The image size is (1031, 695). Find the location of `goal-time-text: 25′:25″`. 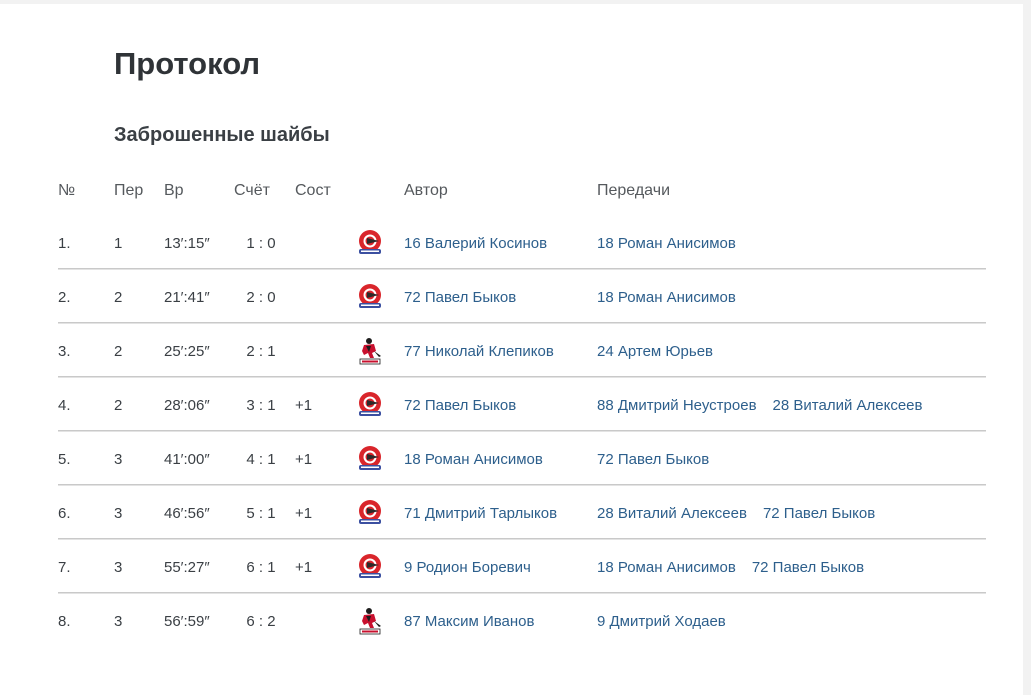

goal-time-text: 25′:25″ is located at coordinates (187, 351).